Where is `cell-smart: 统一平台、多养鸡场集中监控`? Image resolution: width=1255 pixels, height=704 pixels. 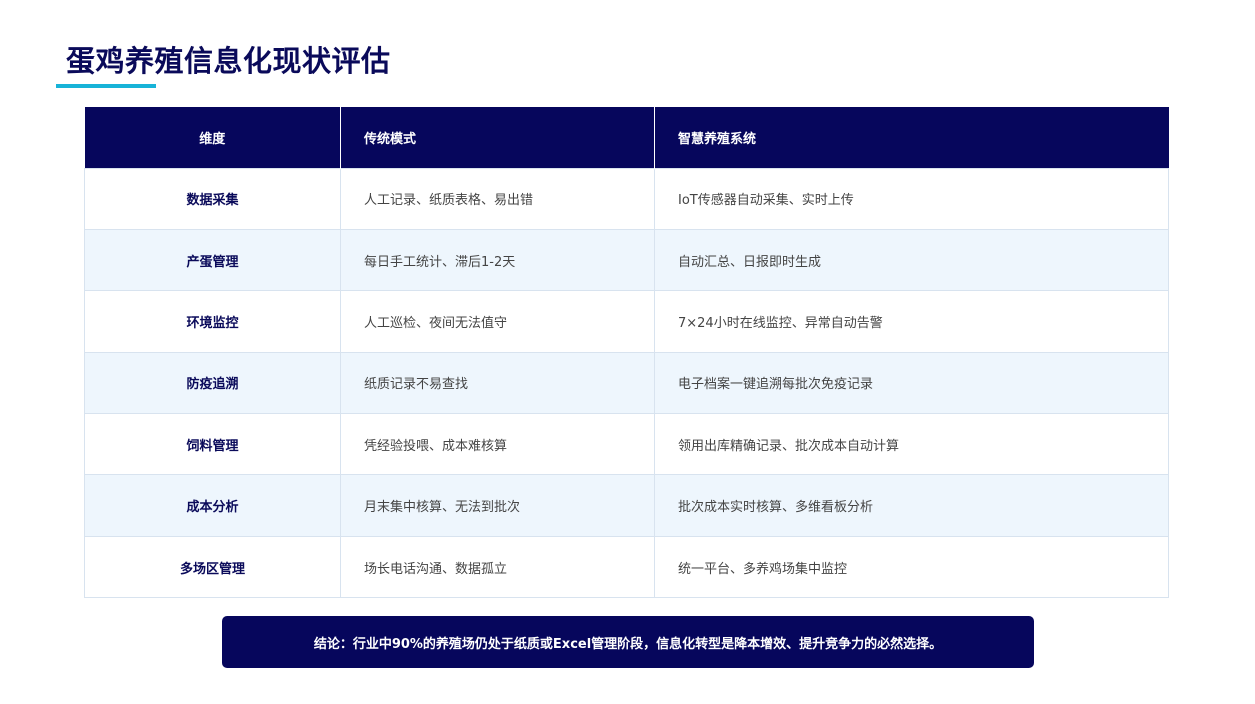 cell-smart: 统一平台、多养鸡场集中监控 is located at coordinates (911, 567).